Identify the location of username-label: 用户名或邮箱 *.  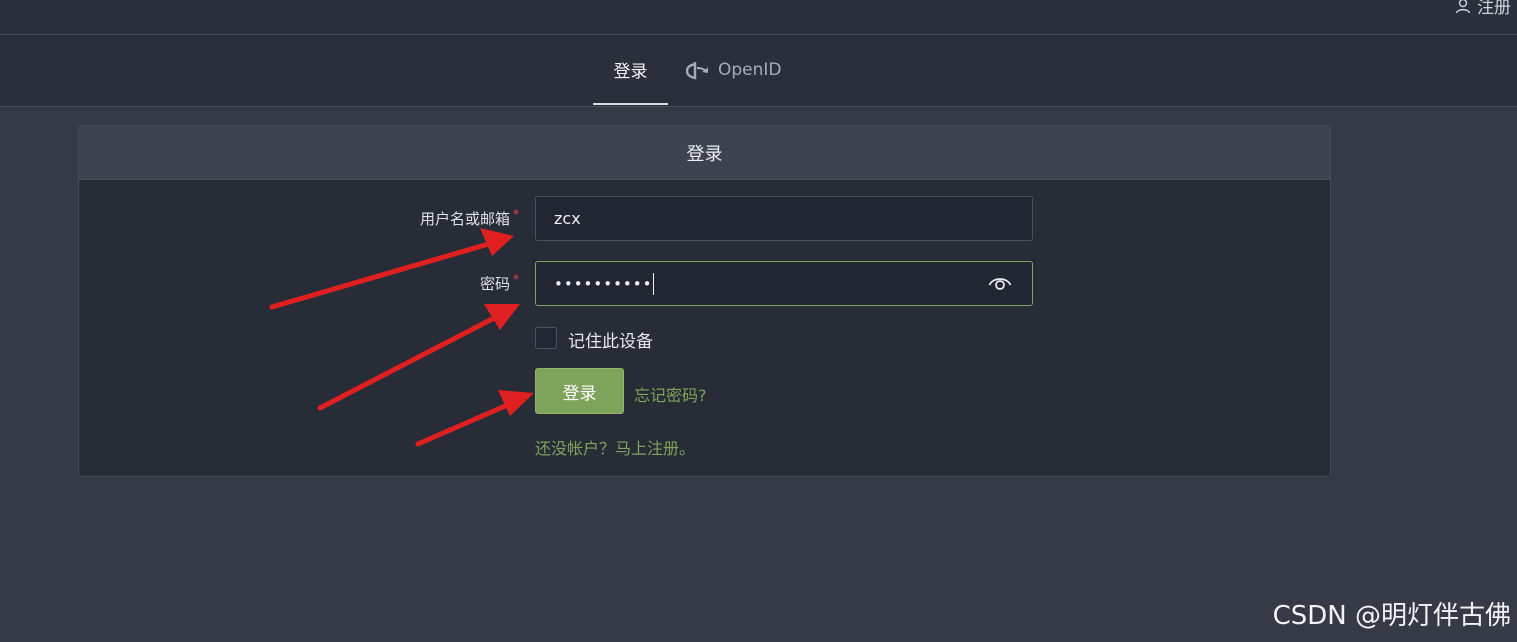
(424, 218).